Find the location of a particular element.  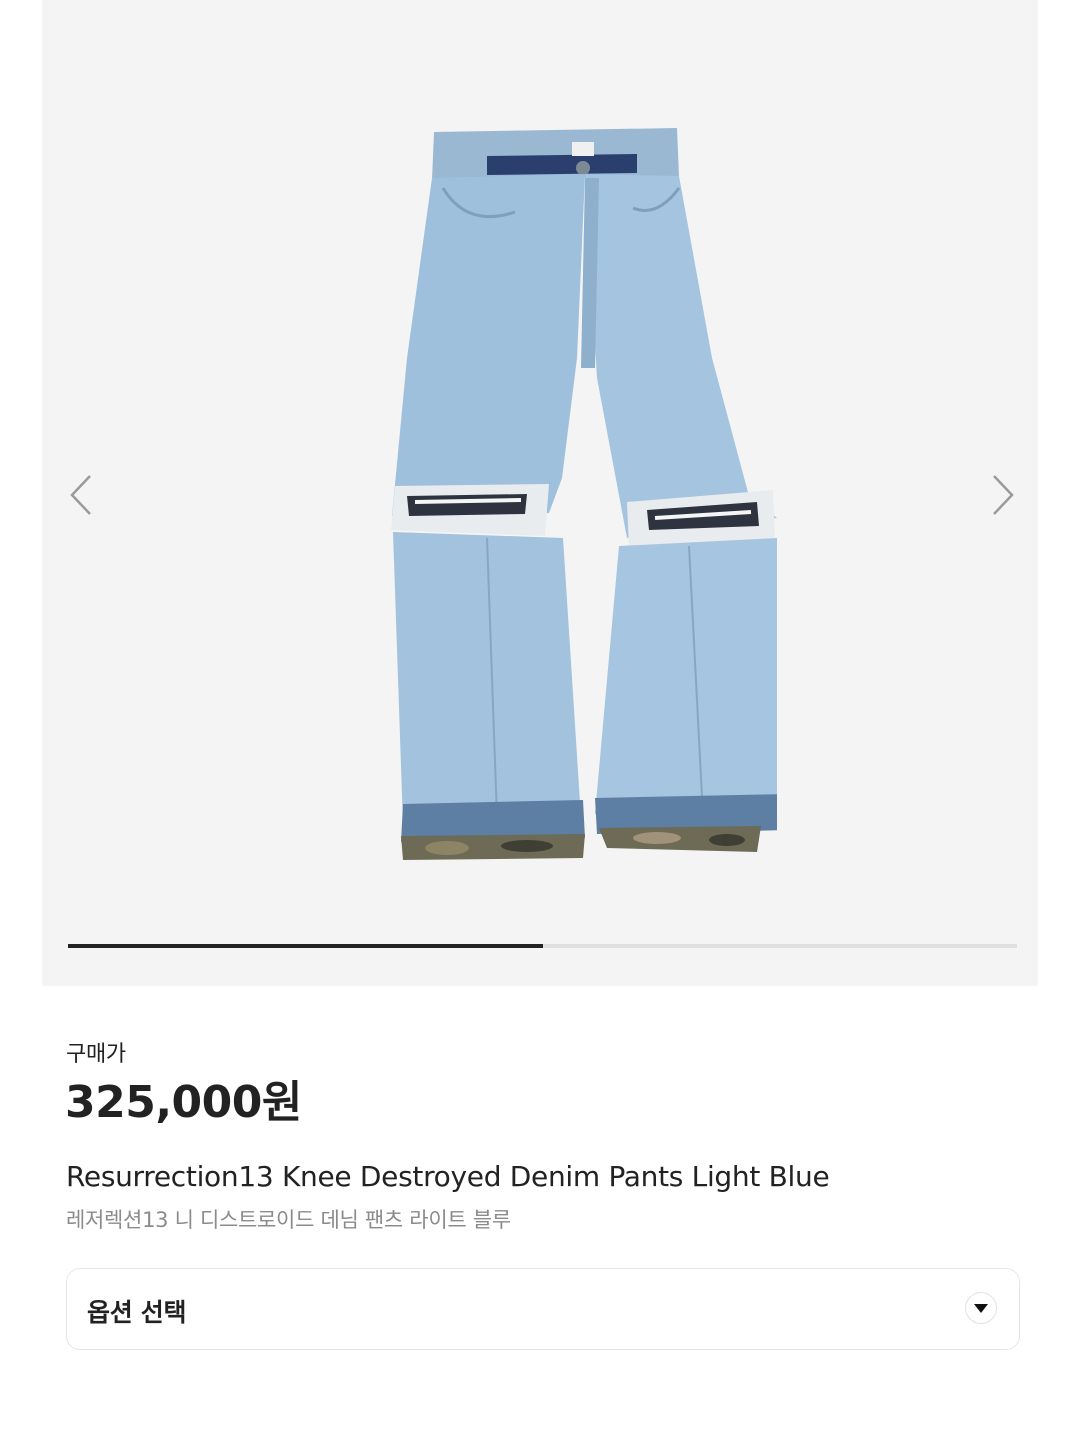

chevron-right-icon is located at coordinates (1003, 495).